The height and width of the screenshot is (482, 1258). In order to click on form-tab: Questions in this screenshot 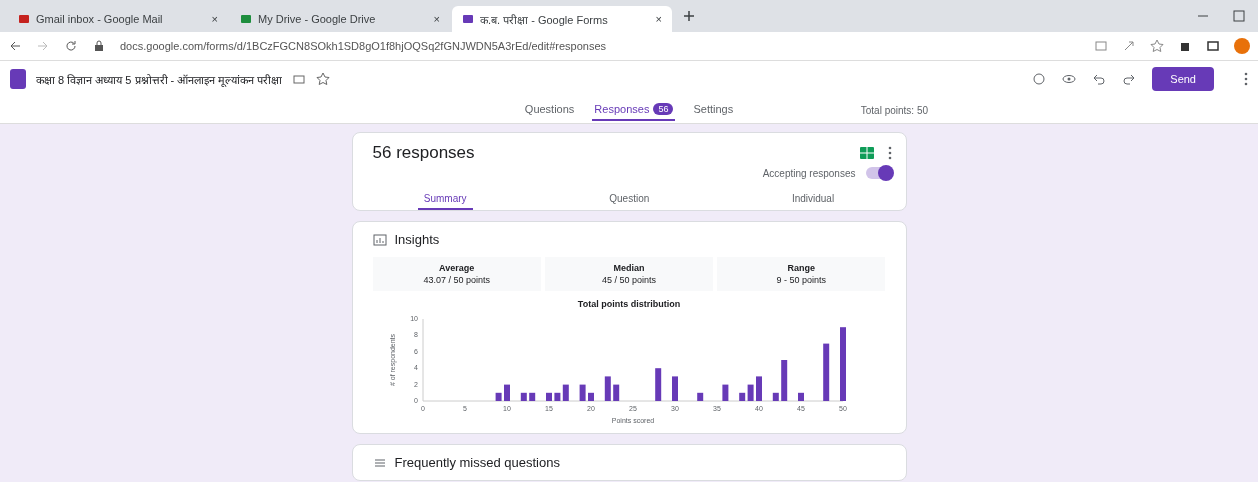, I will do `click(549, 110)`.